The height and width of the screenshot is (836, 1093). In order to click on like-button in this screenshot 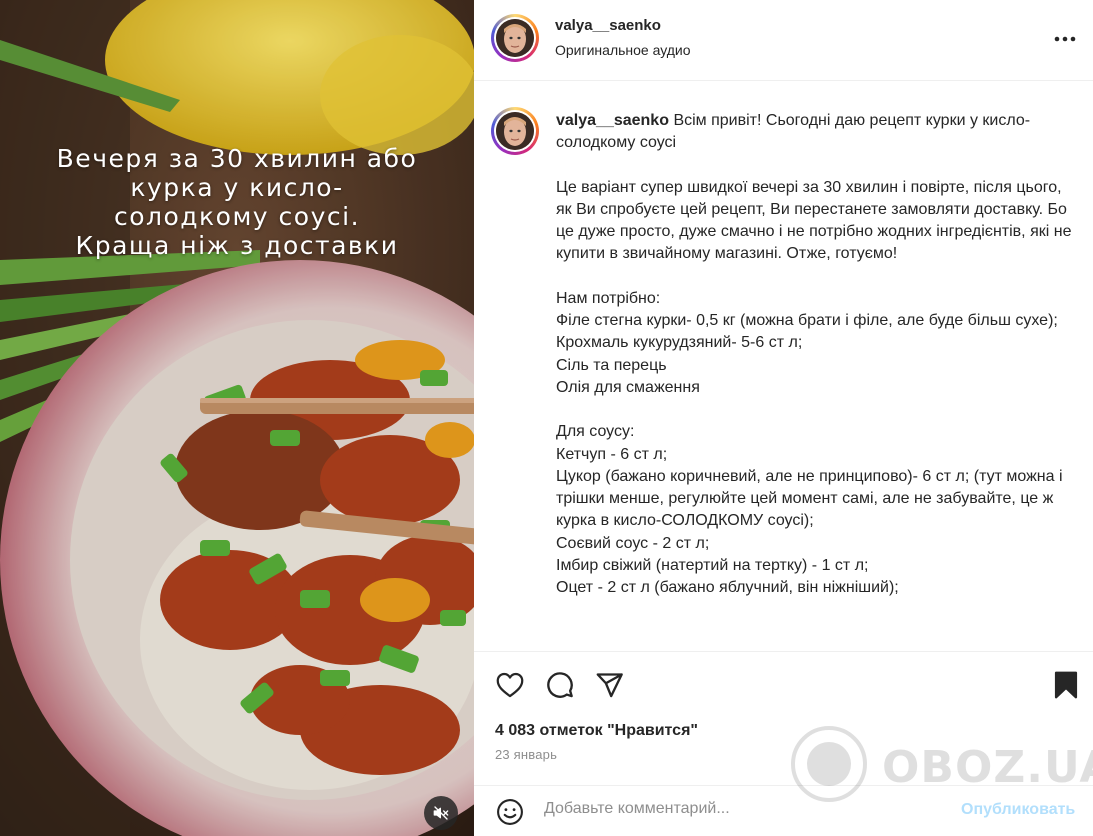, I will do `click(510, 685)`.